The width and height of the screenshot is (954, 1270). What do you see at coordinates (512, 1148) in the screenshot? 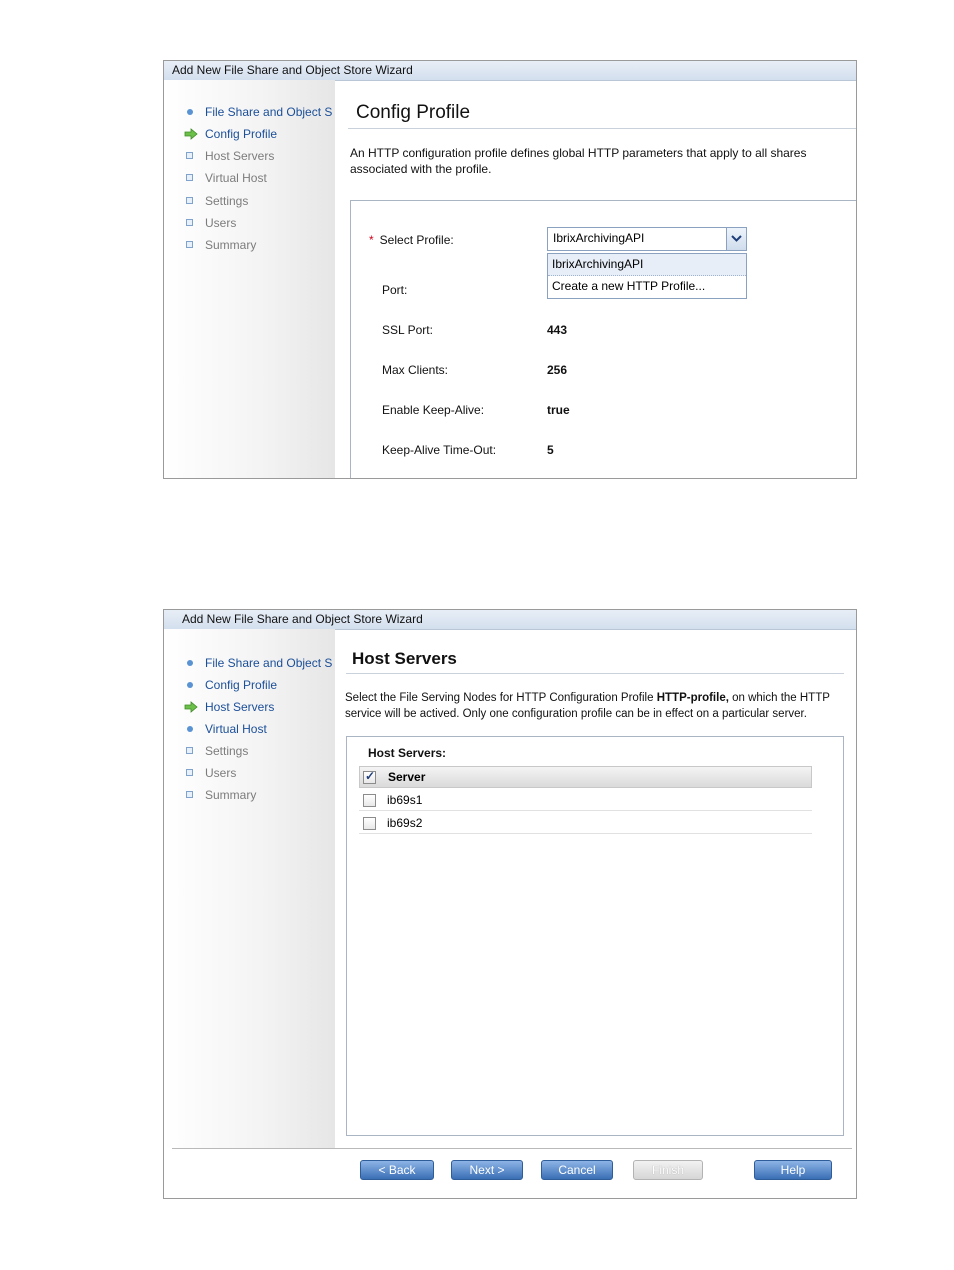
I see `footer-divider` at bounding box center [512, 1148].